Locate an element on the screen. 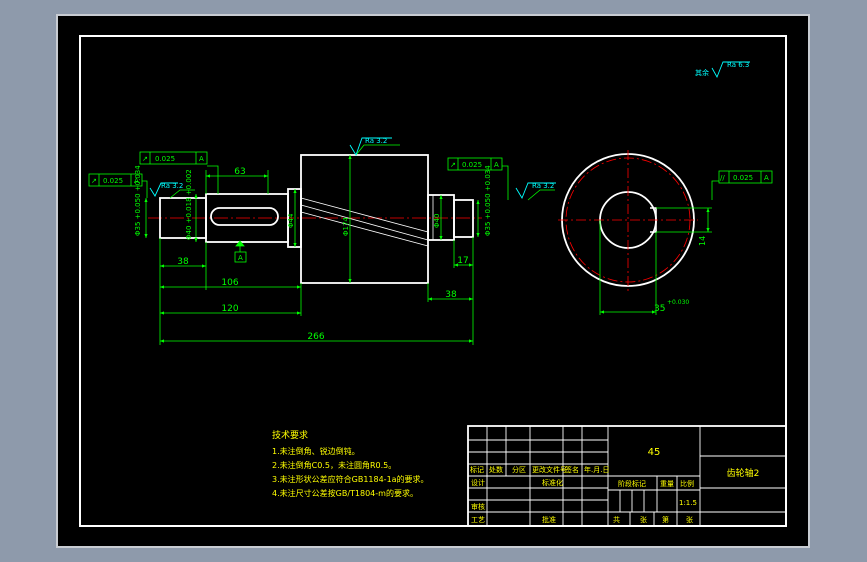 The image size is (867, 562). tb-scale-value: 1:1.5 is located at coordinates (688, 503).